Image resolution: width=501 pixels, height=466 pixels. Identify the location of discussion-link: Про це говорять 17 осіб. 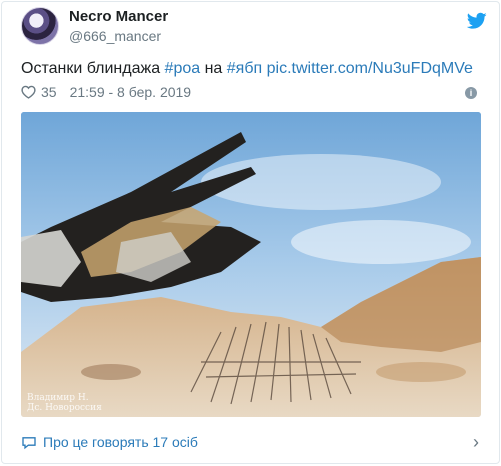
(120, 442).